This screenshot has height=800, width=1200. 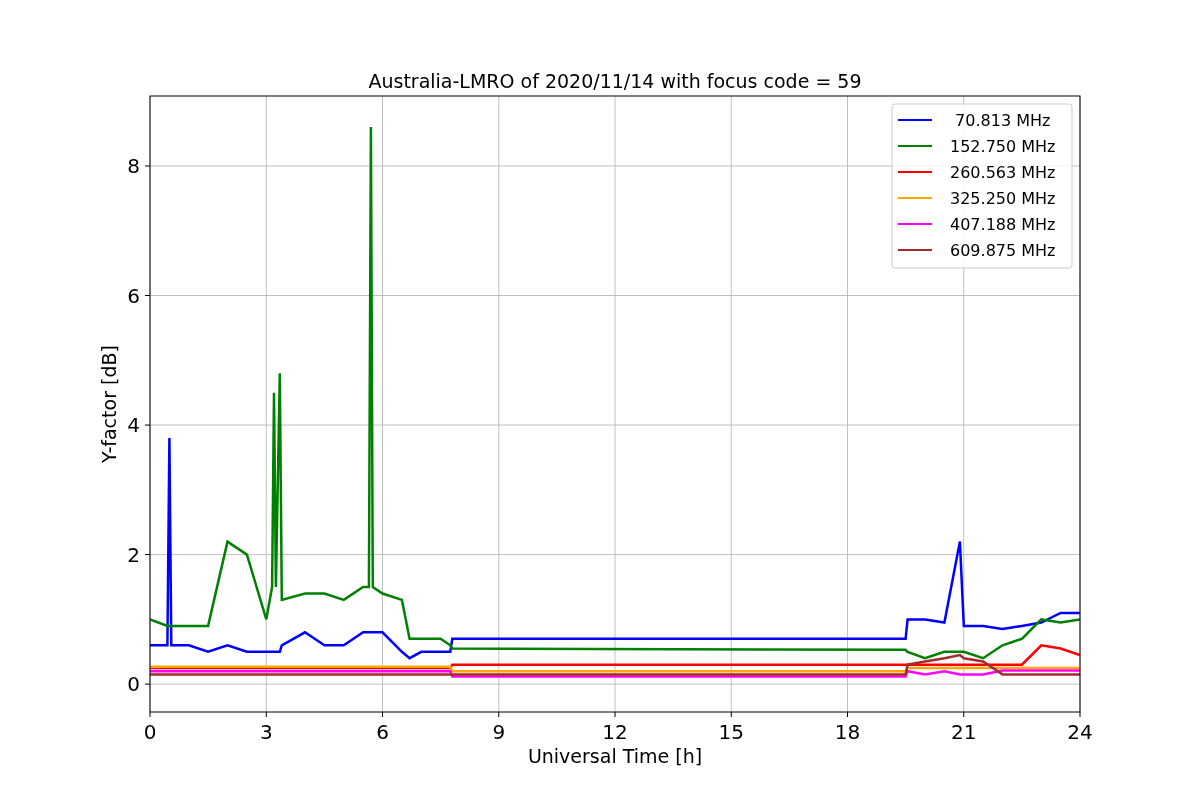 What do you see at coordinates (1080, 732) in the screenshot?
I see `tick-label: 24` at bounding box center [1080, 732].